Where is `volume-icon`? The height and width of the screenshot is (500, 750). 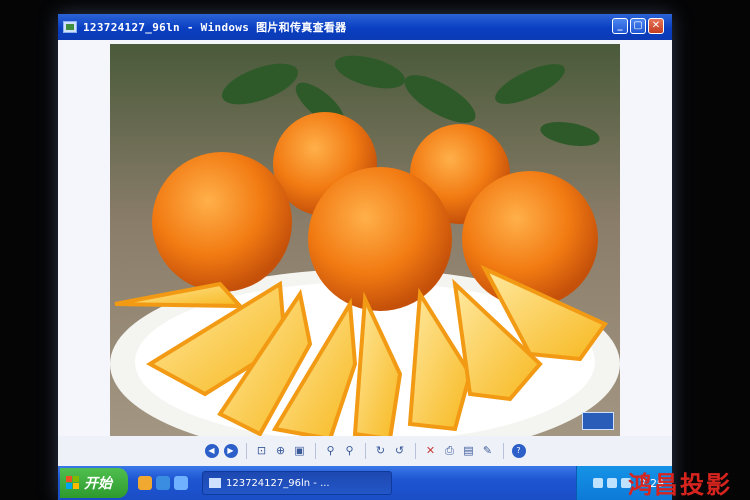
volume-icon is located at coordinates (612, 483).